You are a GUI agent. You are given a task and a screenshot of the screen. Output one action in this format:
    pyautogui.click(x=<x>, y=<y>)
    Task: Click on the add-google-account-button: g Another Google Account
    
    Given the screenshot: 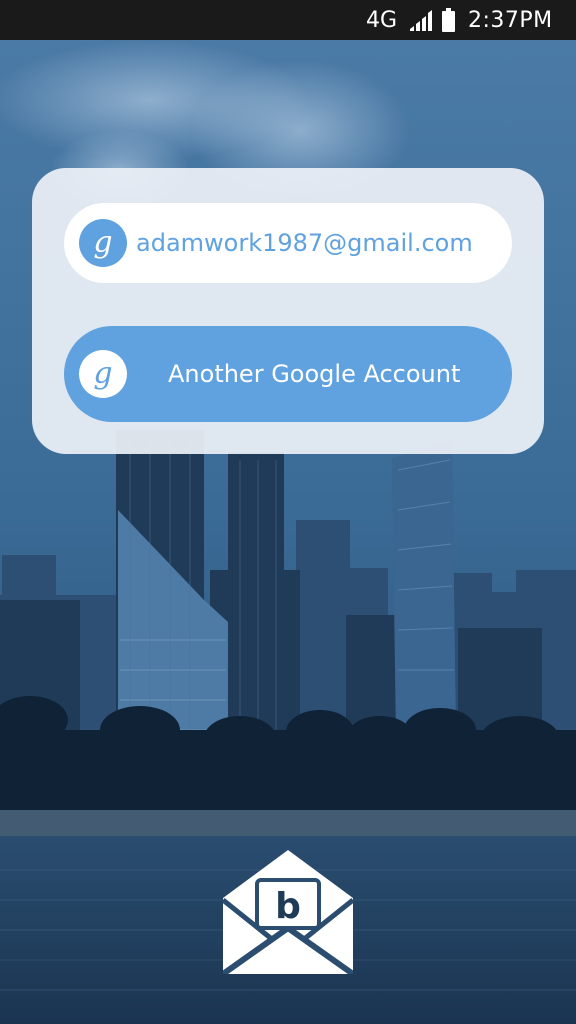 What is the action you would take?
    pyautogui.click(x=288, y=374)
    